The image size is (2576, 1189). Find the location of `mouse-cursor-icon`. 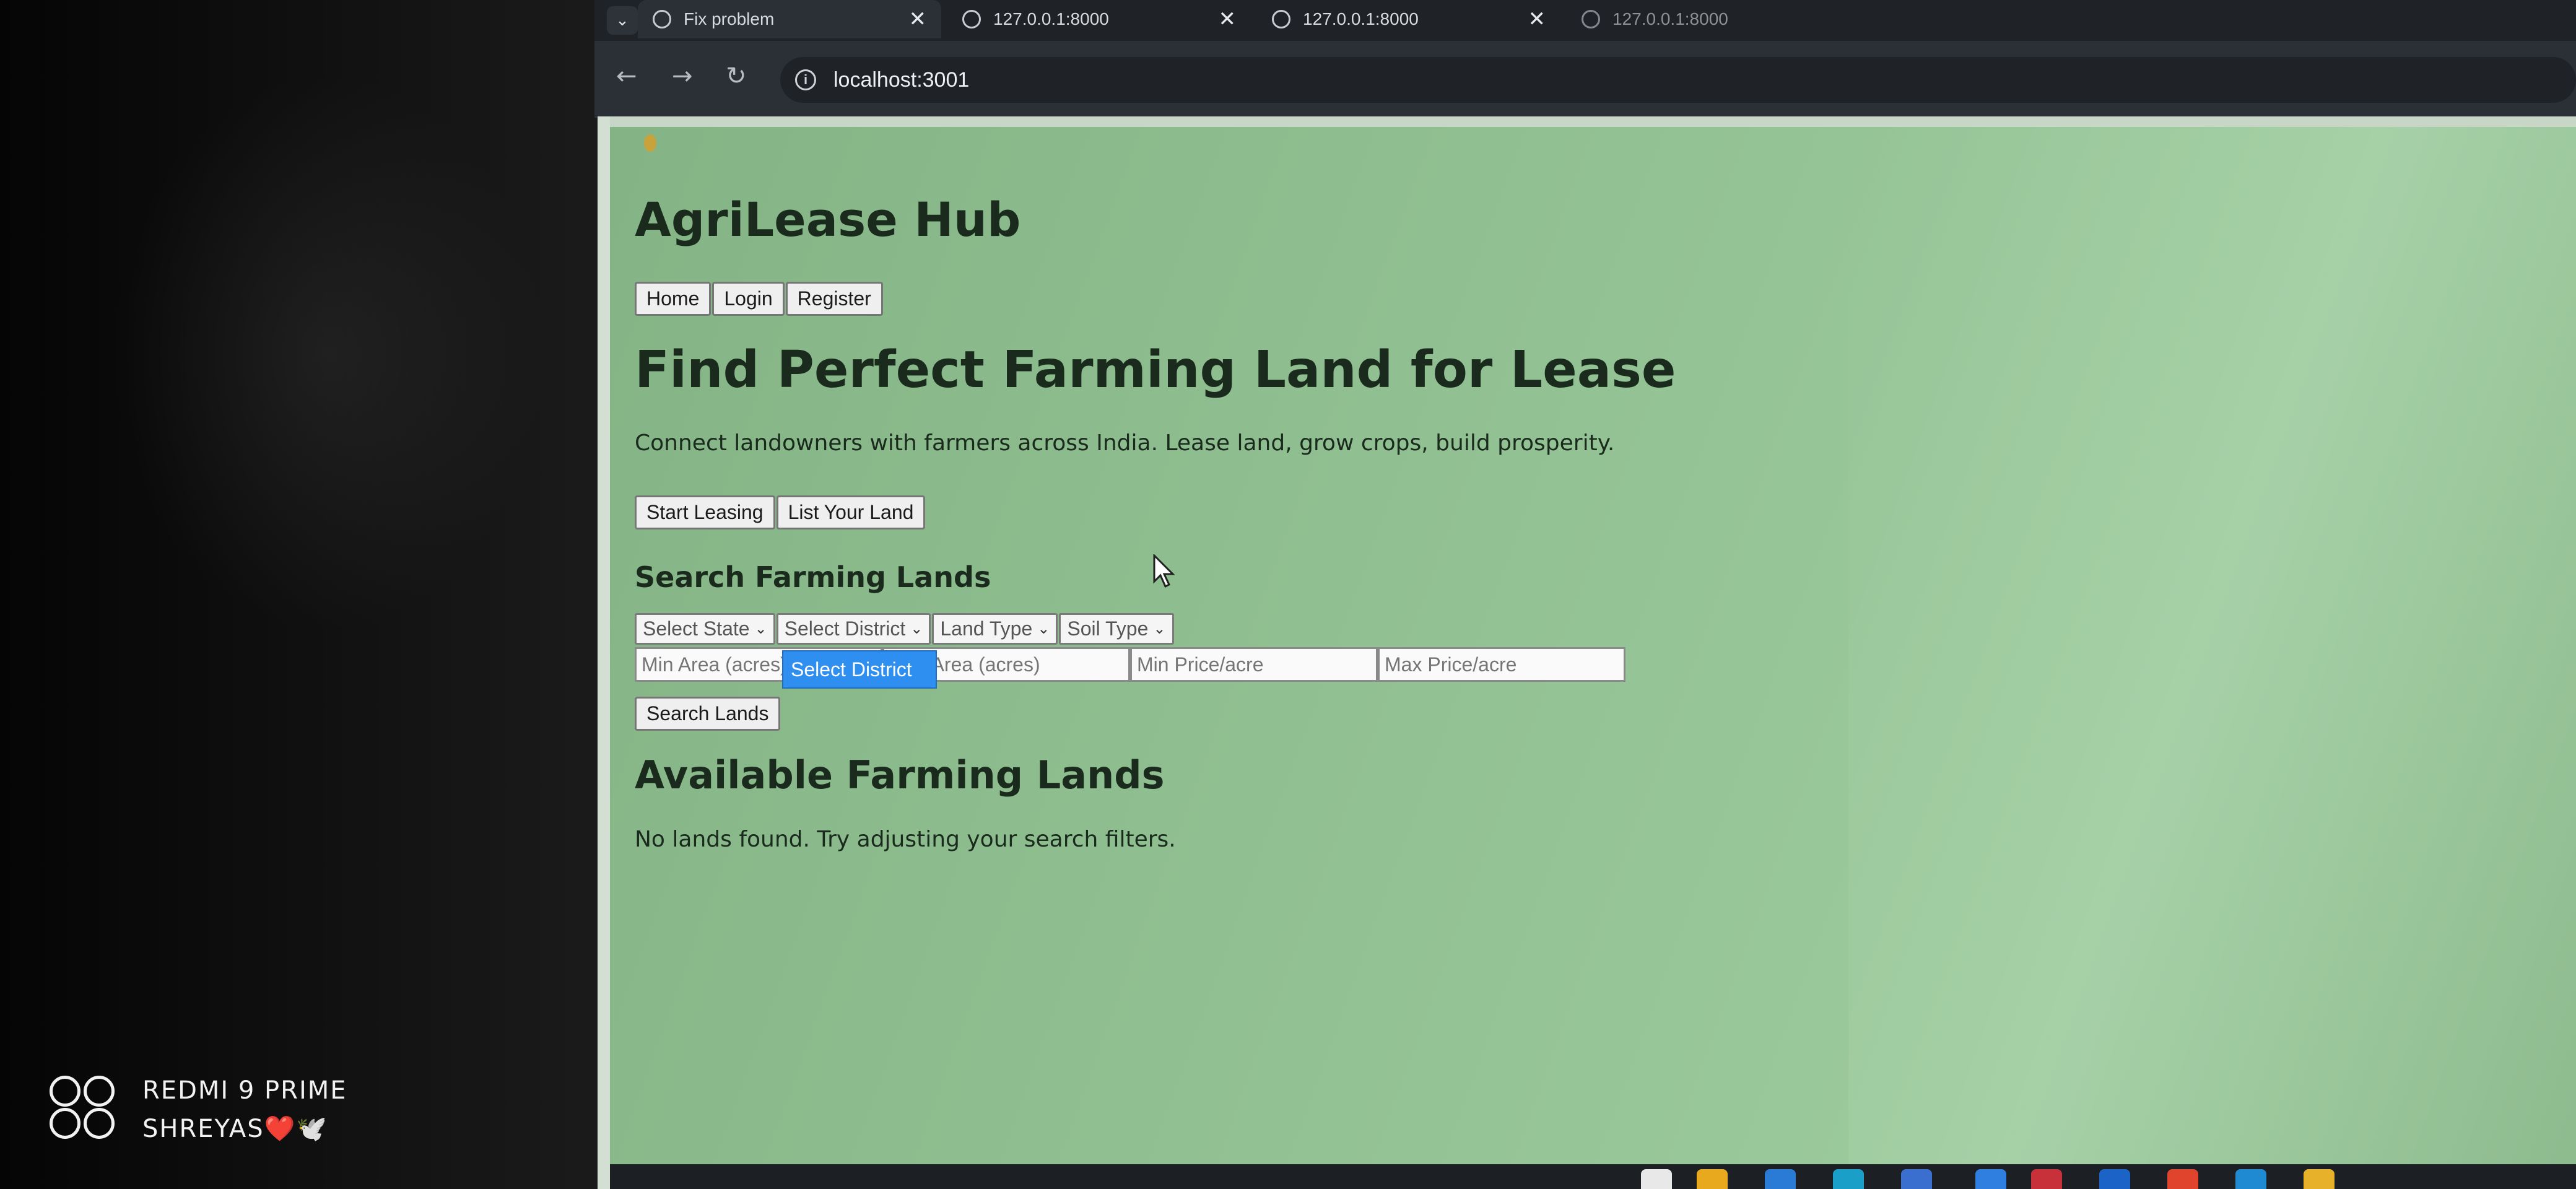

mouse-cursor-icon is located at coordinates (1164, 571).